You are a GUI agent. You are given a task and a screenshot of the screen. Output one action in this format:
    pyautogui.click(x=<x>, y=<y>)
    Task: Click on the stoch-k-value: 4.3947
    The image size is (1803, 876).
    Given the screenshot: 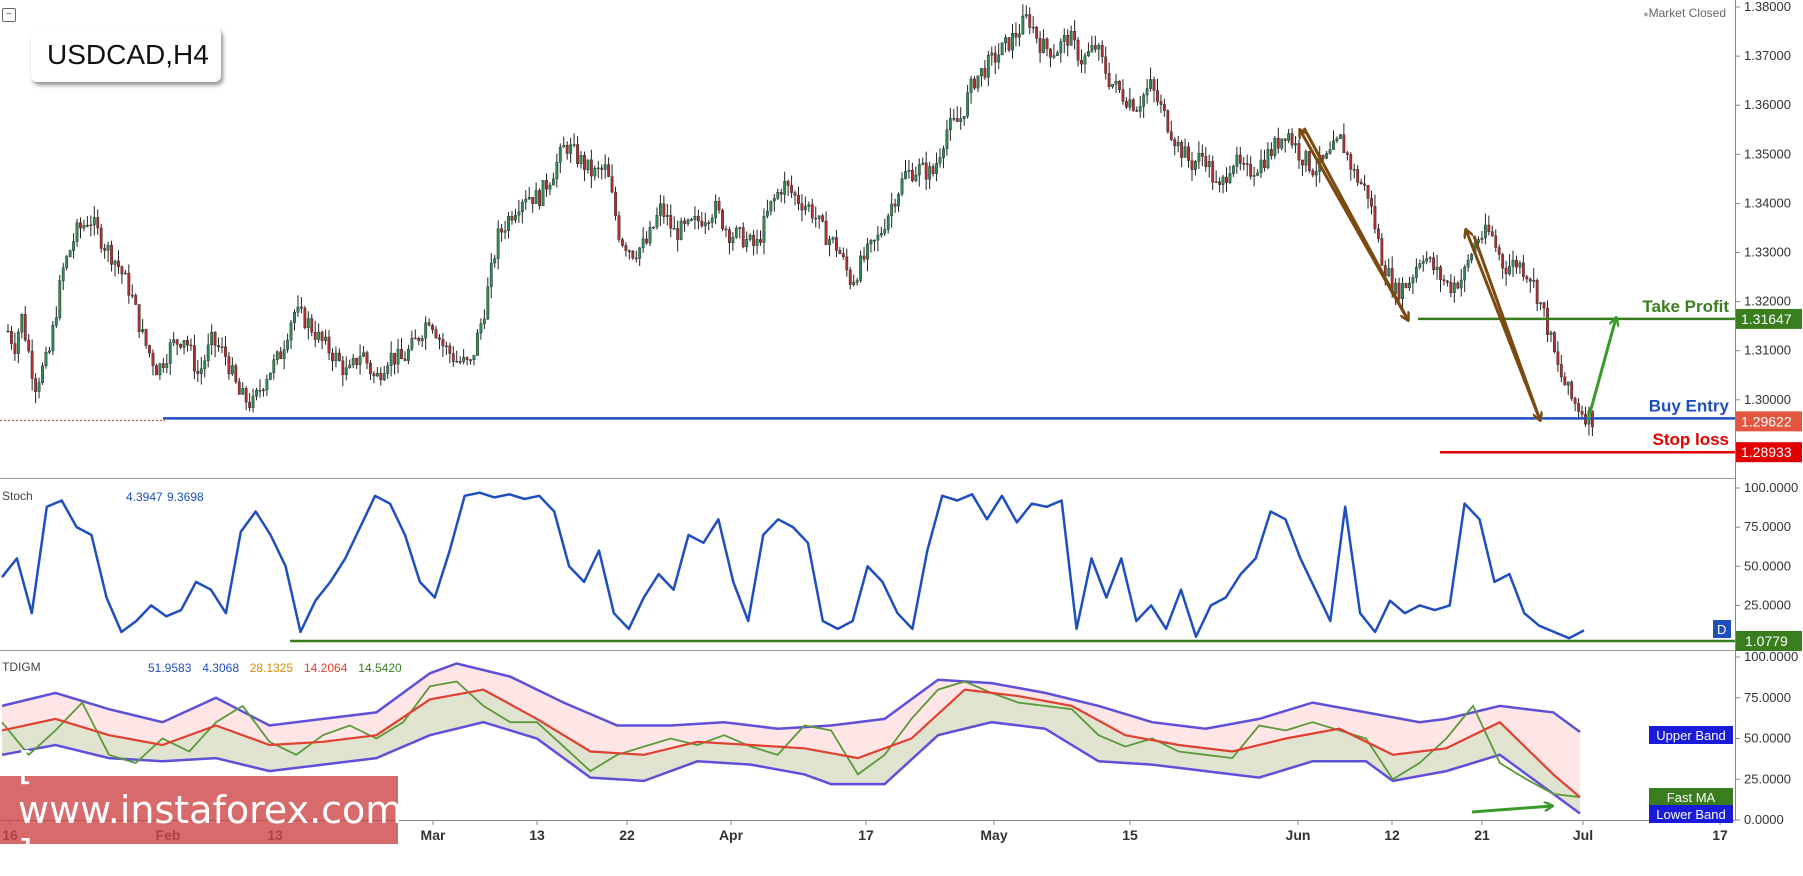 What is the action you would take?
    pyautogui.click(x=144, y=497)
    